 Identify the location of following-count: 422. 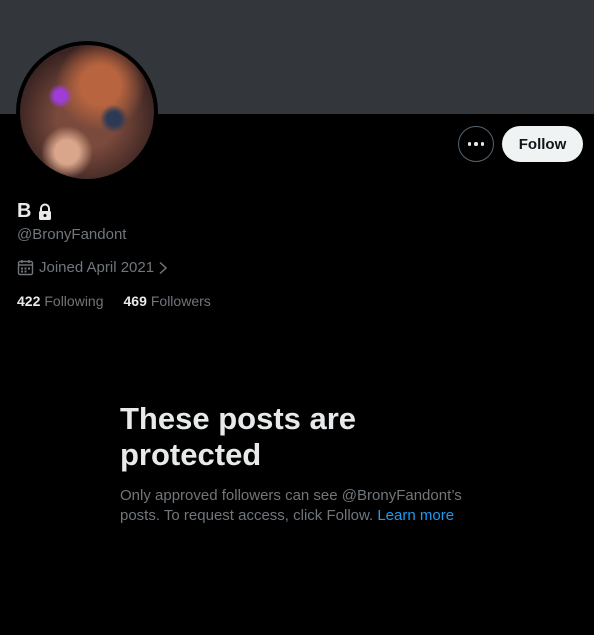
(29, 301).